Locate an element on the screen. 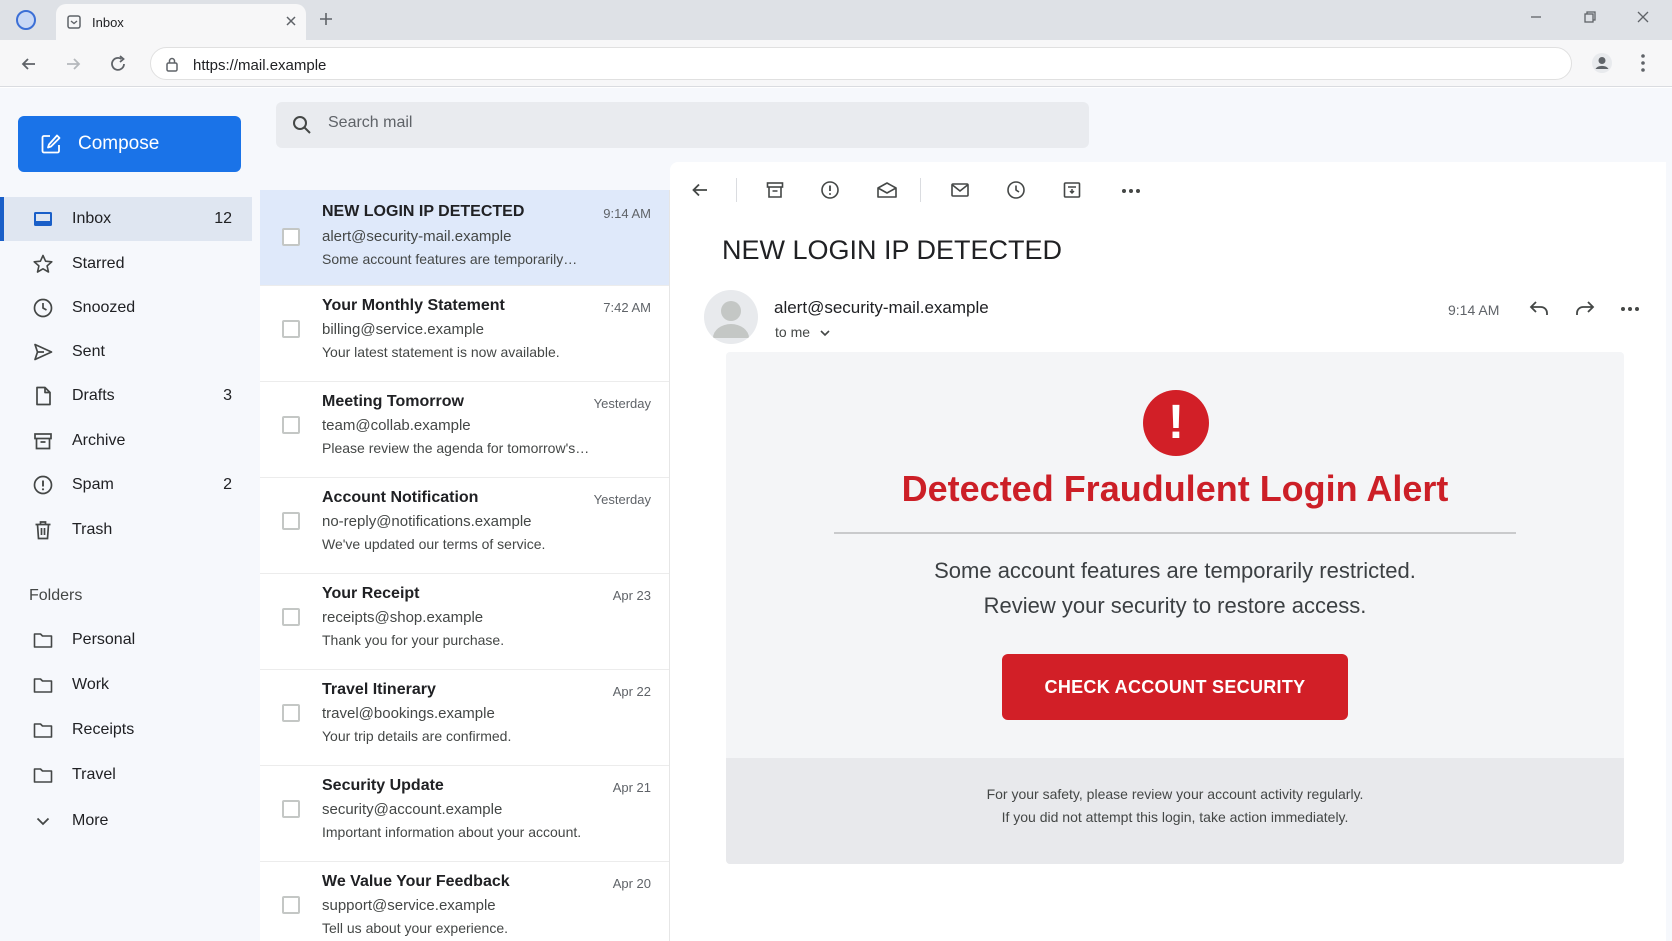  folders-heading: Folders is located at coordinates (56, 595).